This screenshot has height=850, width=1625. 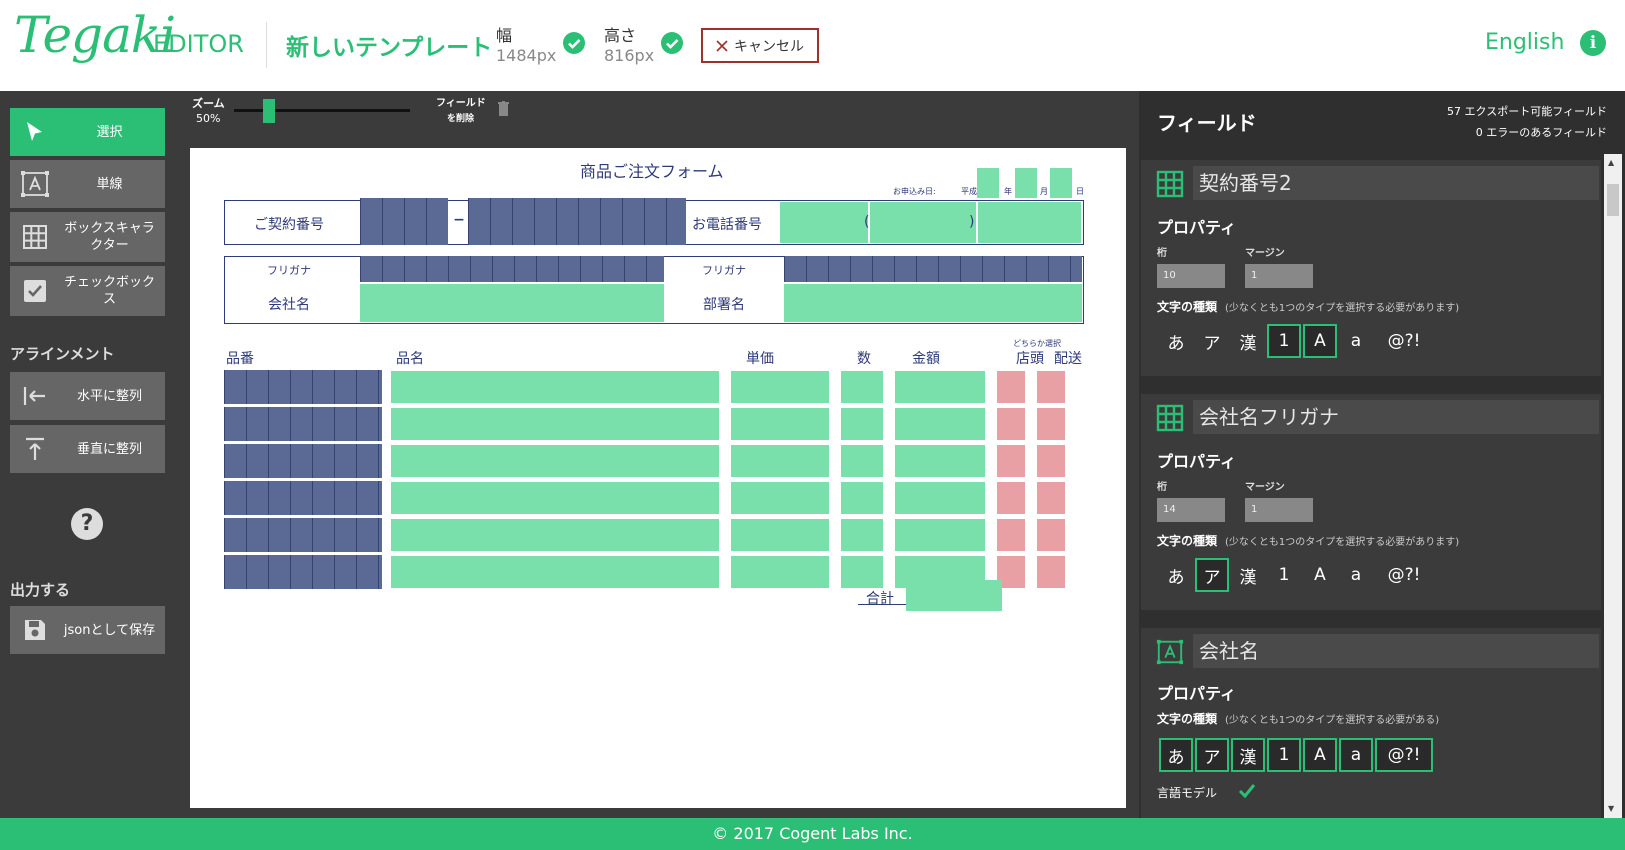 What do you see at coordinates (577, 221) in the screenshot?
I see `contract-number-part2-field` at bounding box center [577, 221].